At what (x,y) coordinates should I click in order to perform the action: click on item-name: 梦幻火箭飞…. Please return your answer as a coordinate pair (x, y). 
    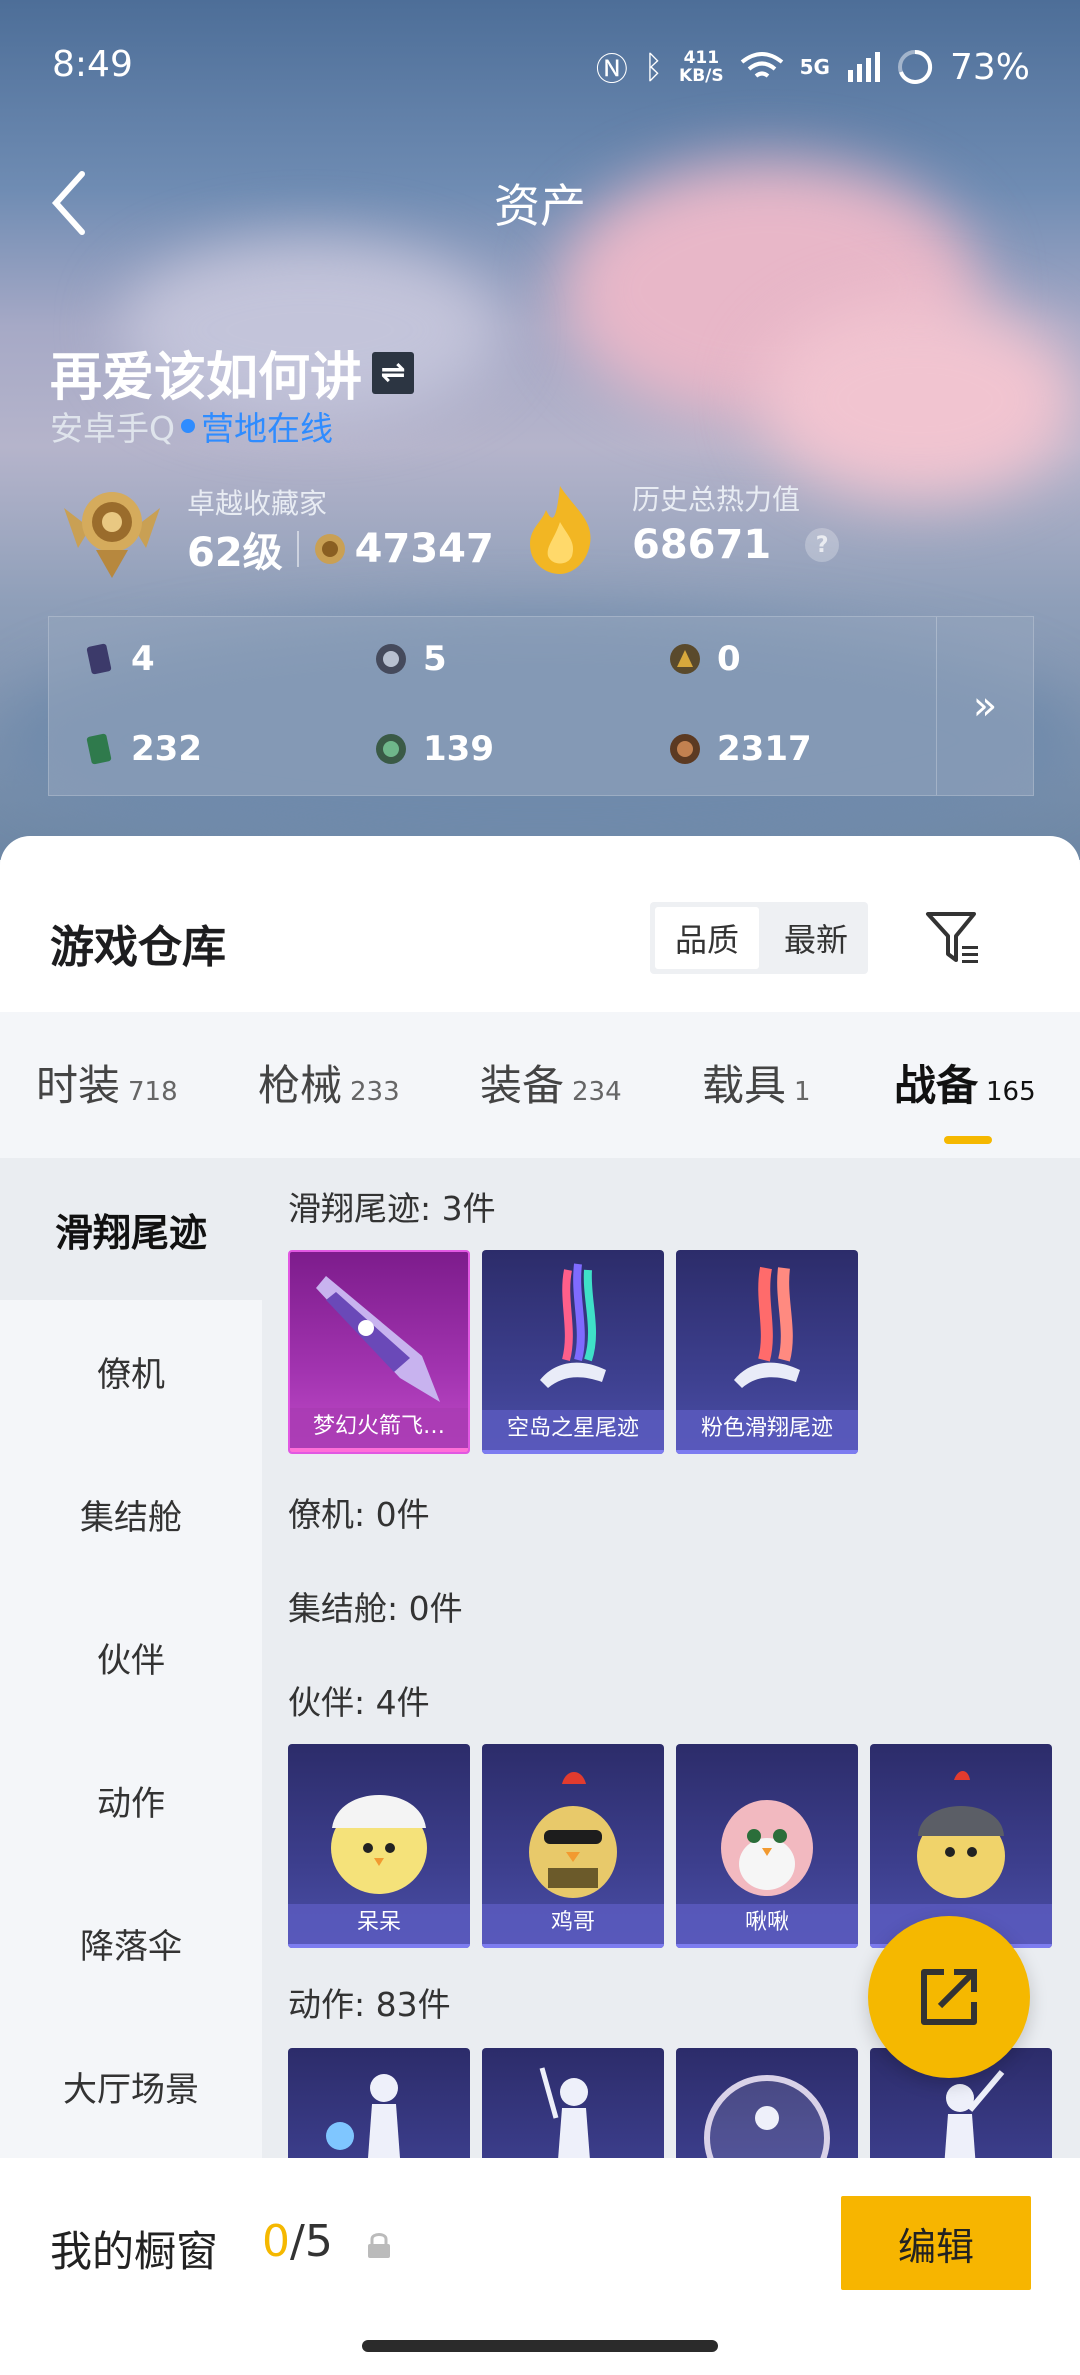
    Looking at the image, I should click on (379, 1430).